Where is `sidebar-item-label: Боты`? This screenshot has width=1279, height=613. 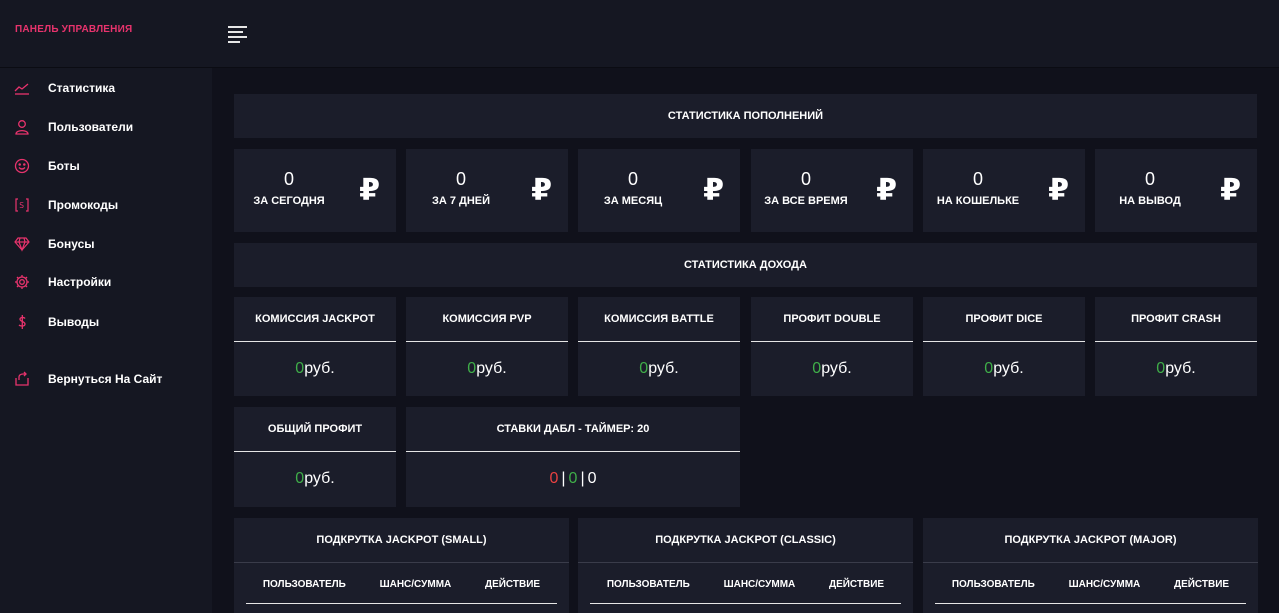
sidebar-item-label: Боты is located at coordinates (64, 166).